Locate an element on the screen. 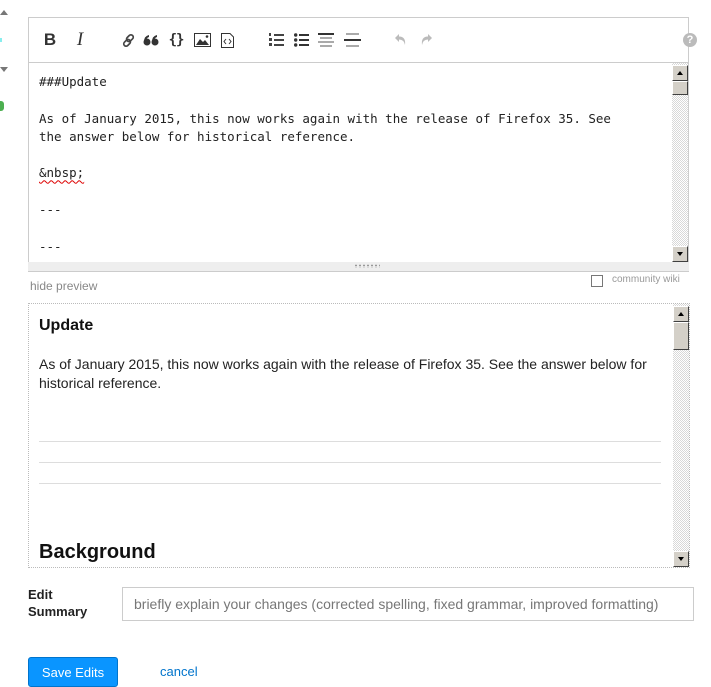  redo-button is located at coordinates (426, 40).